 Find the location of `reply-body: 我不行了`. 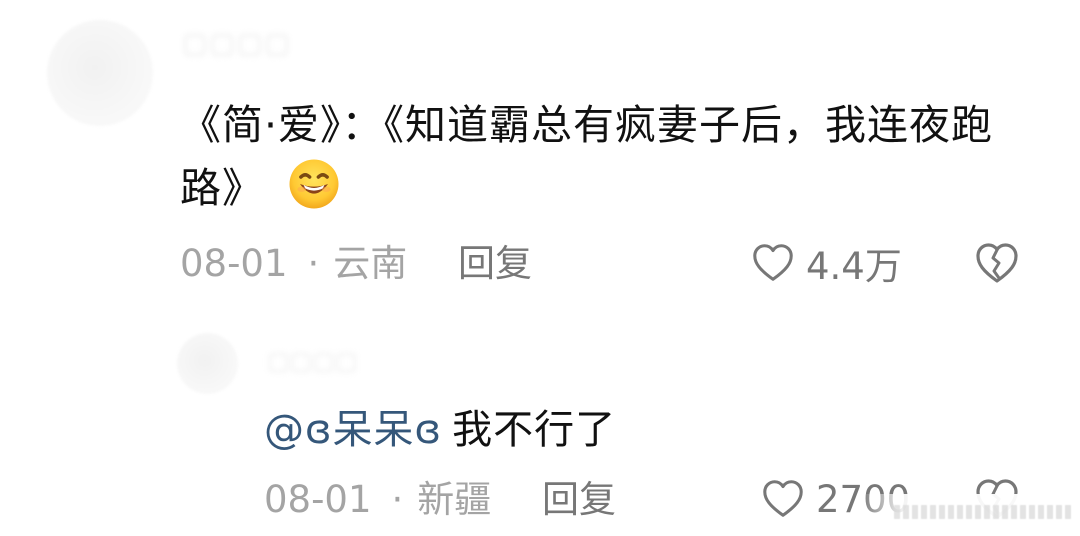

reply-body: 我不行了 is located at coordinates (534, 430).